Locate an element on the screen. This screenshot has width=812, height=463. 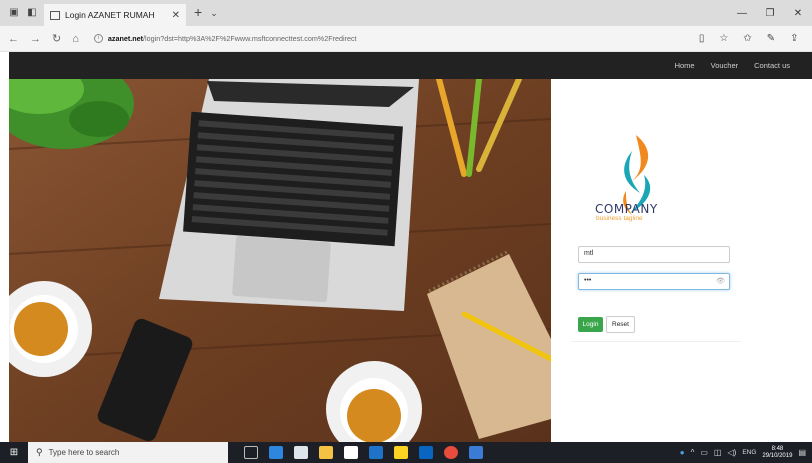
set-aside-tabs-icon: ◧ is located at coordinates (32, 13).